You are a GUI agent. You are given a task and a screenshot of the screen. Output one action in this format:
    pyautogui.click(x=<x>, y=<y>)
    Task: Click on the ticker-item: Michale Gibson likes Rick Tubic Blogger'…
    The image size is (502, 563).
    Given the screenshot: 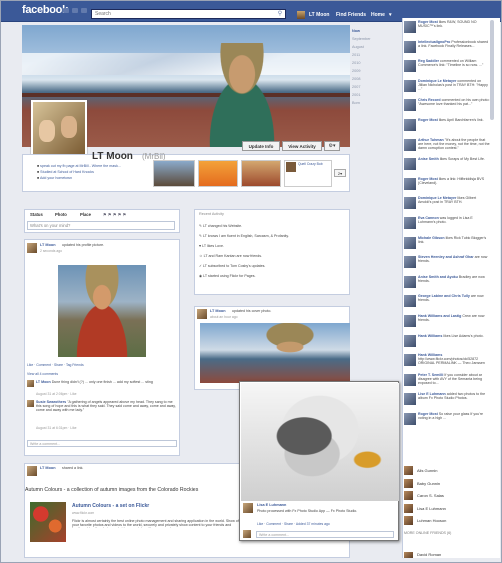 What is the action you would take?
    pyautogui.click(x=447, y=244)
    